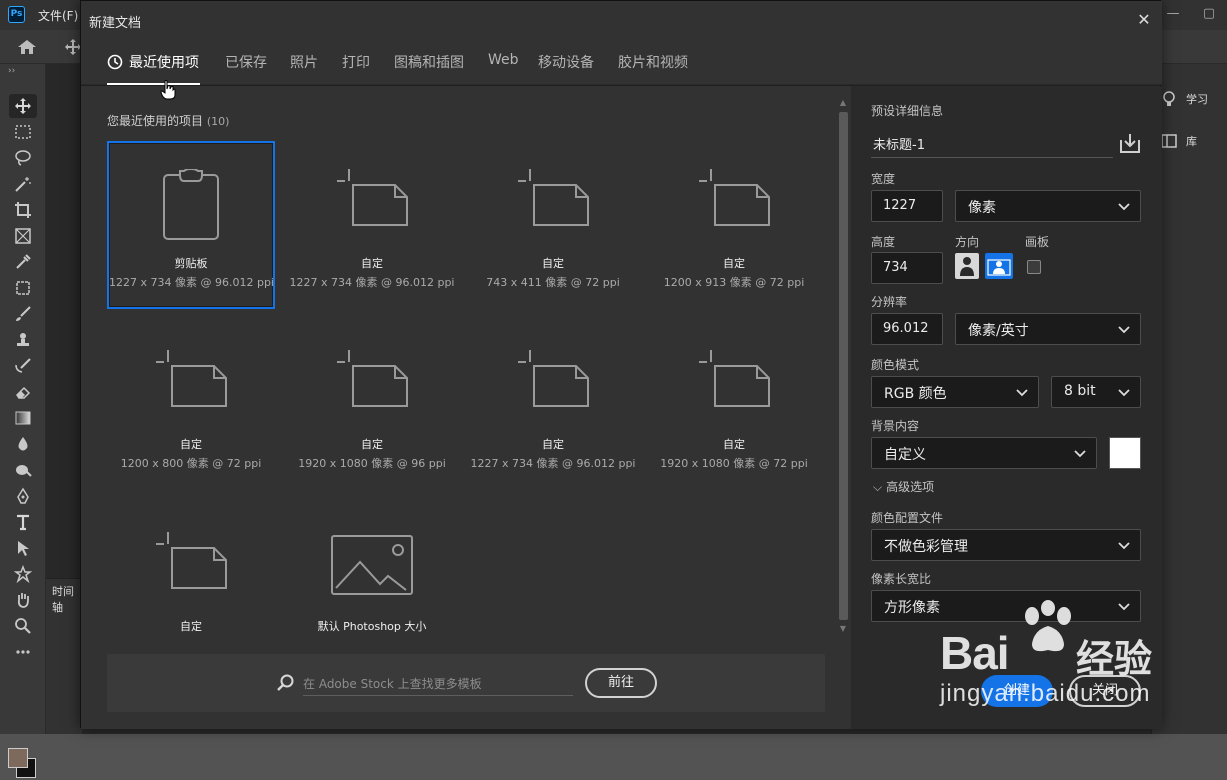 Image resolution: width=1227 pixels, height=780 pixels. Describe the element at coordinates (1130, 143) in the screenshot. I see `save-preset-icon` at that location.